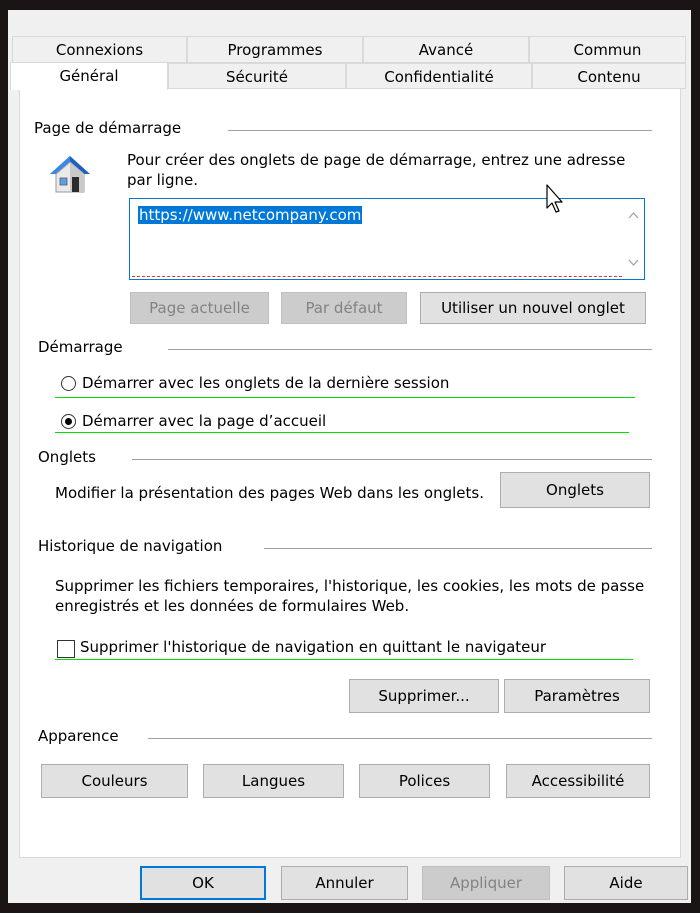 The width and height of the screenshot is (700, 913). I want to click on history-group-divider, so click(458, 548).